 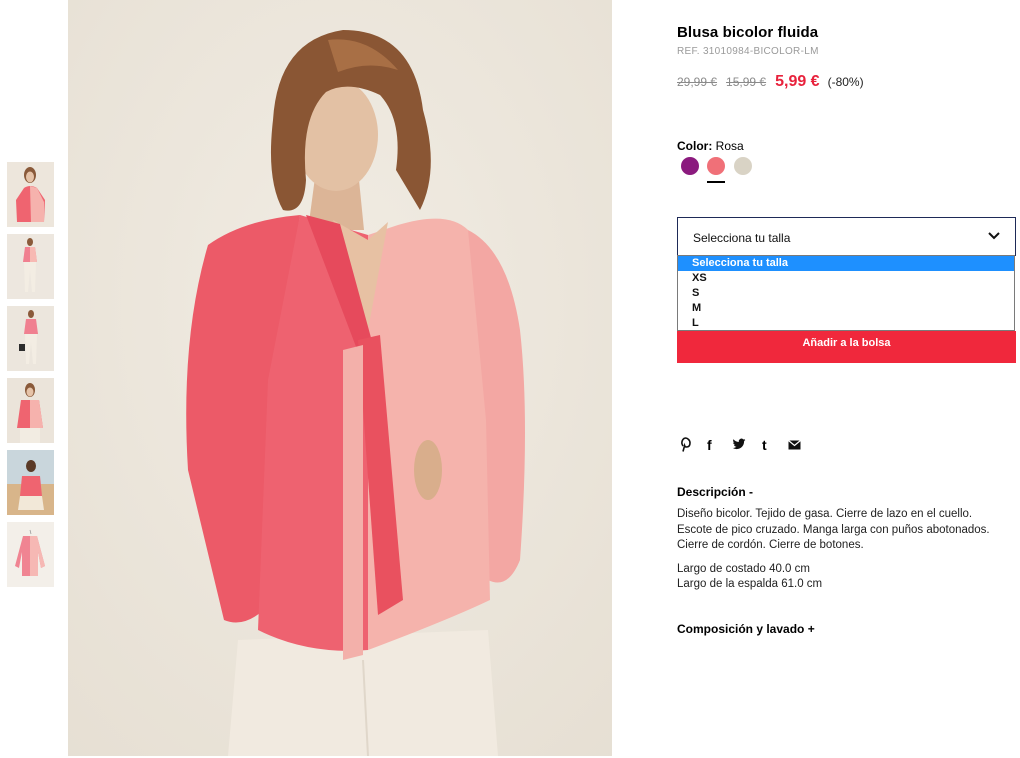 I want to click on color-swatch-rosa, so click(x=716, y=166).